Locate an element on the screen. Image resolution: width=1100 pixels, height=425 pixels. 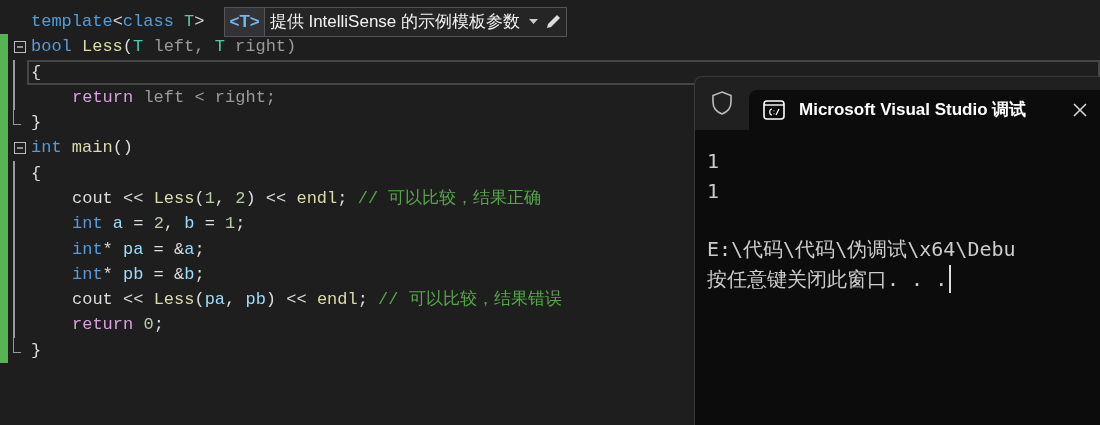
console-output-line: E:\代码\代码\伪调试\x64\Debu is located at coordinates (861, 249).